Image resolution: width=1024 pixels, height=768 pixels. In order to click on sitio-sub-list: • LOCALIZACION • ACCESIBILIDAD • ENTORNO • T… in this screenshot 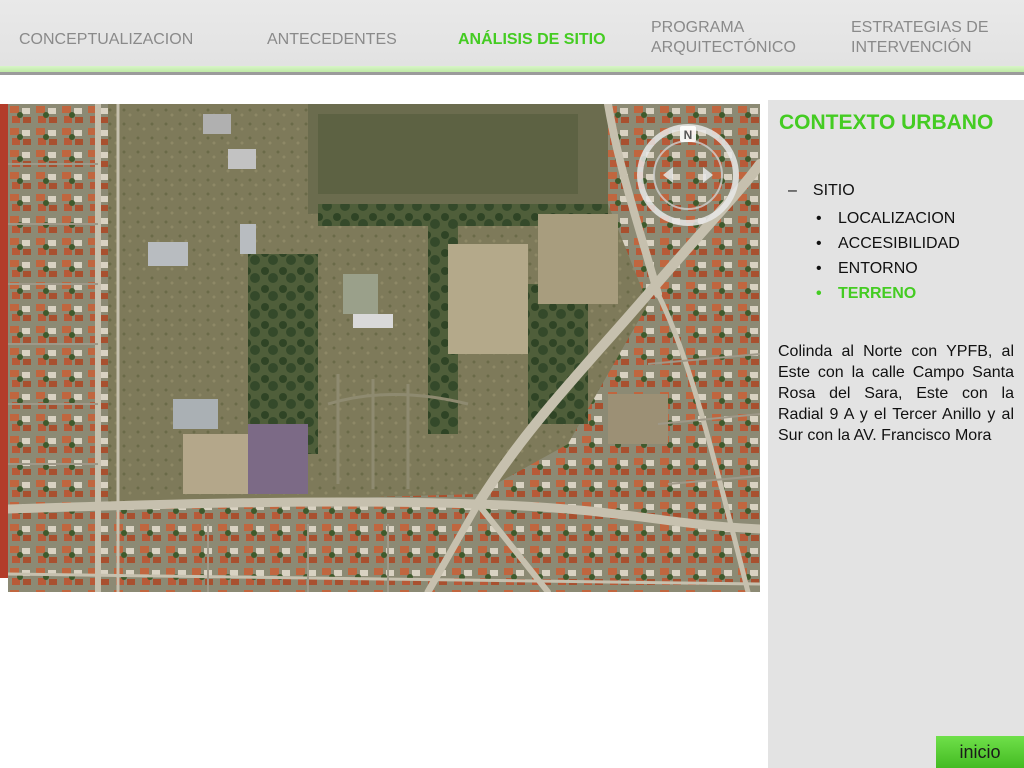, I will do `click(888, 256)`.